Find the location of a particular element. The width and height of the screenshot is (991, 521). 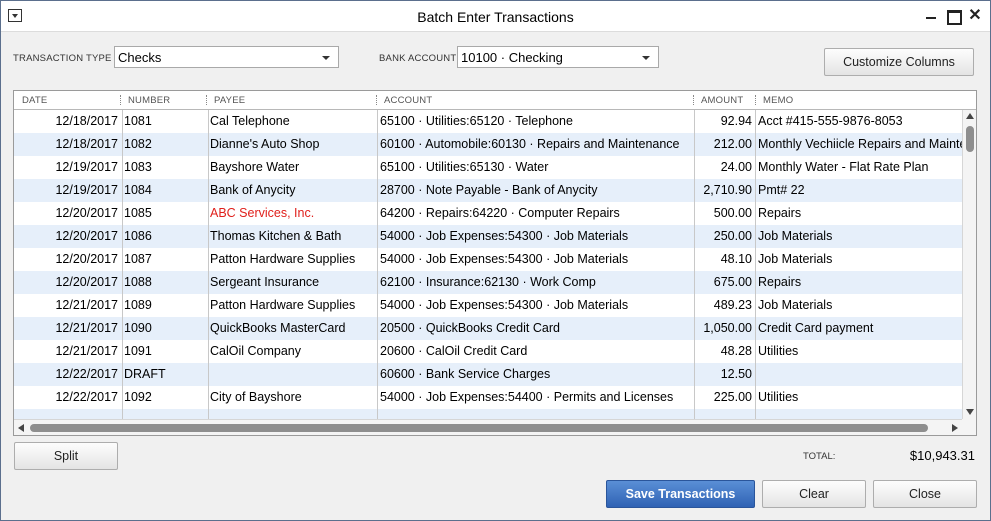

split-button: Split is located at coordinates (66, 456).